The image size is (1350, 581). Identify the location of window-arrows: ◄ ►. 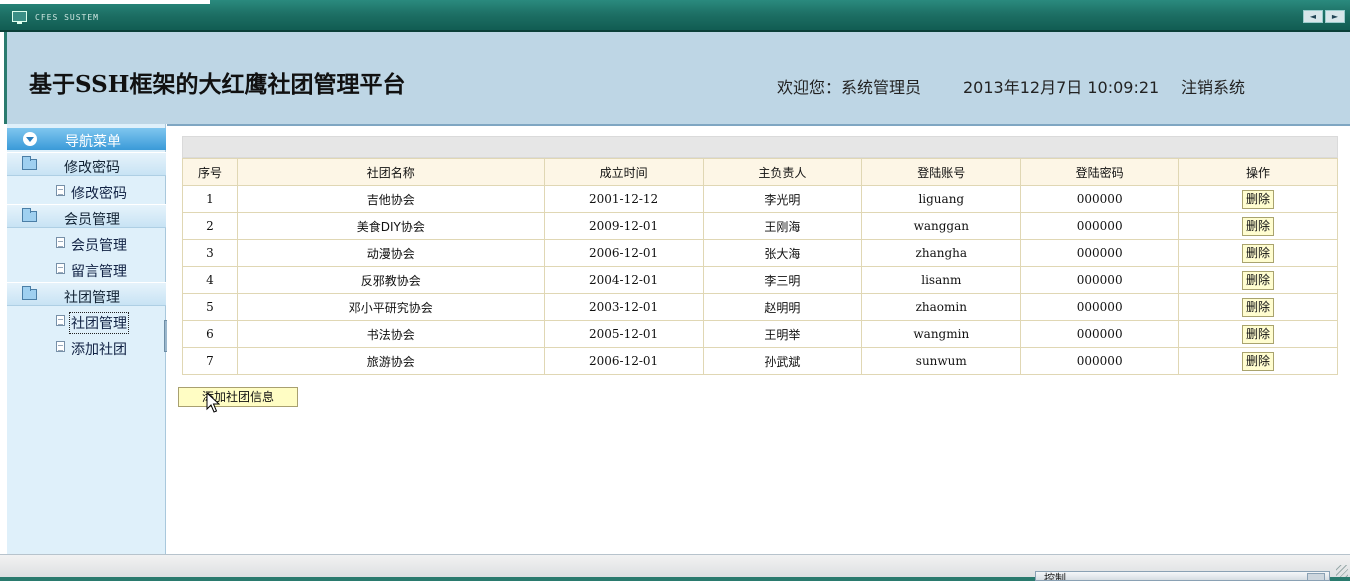
(1324, 16).